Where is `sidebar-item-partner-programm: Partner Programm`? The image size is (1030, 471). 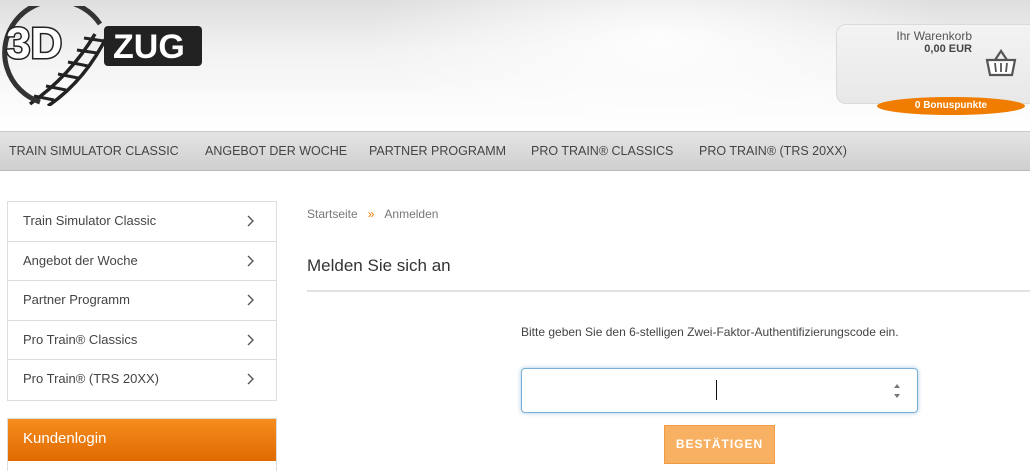 sidebar-item-partner-programm: Partner Programm is located at coordinates (142, 301).